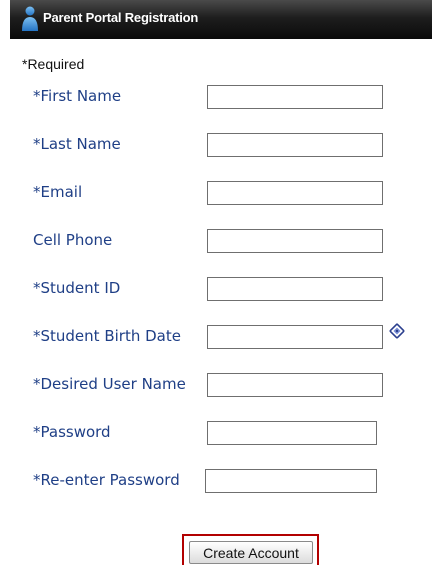 This screenshot has width=432, height=565. I want to click on user-name-label: *Desired User Name, so click(109, 384).